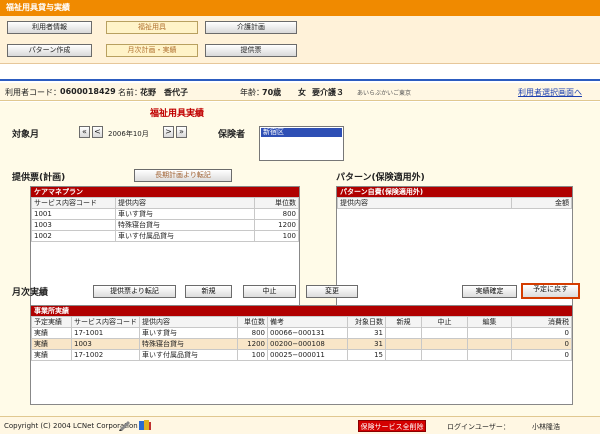 This screenshot has width=600, height=434. Describe the element at coordinates (251, 50) in the screenshot. I see `nav-provision-sheet-button: 提供票` at that location.